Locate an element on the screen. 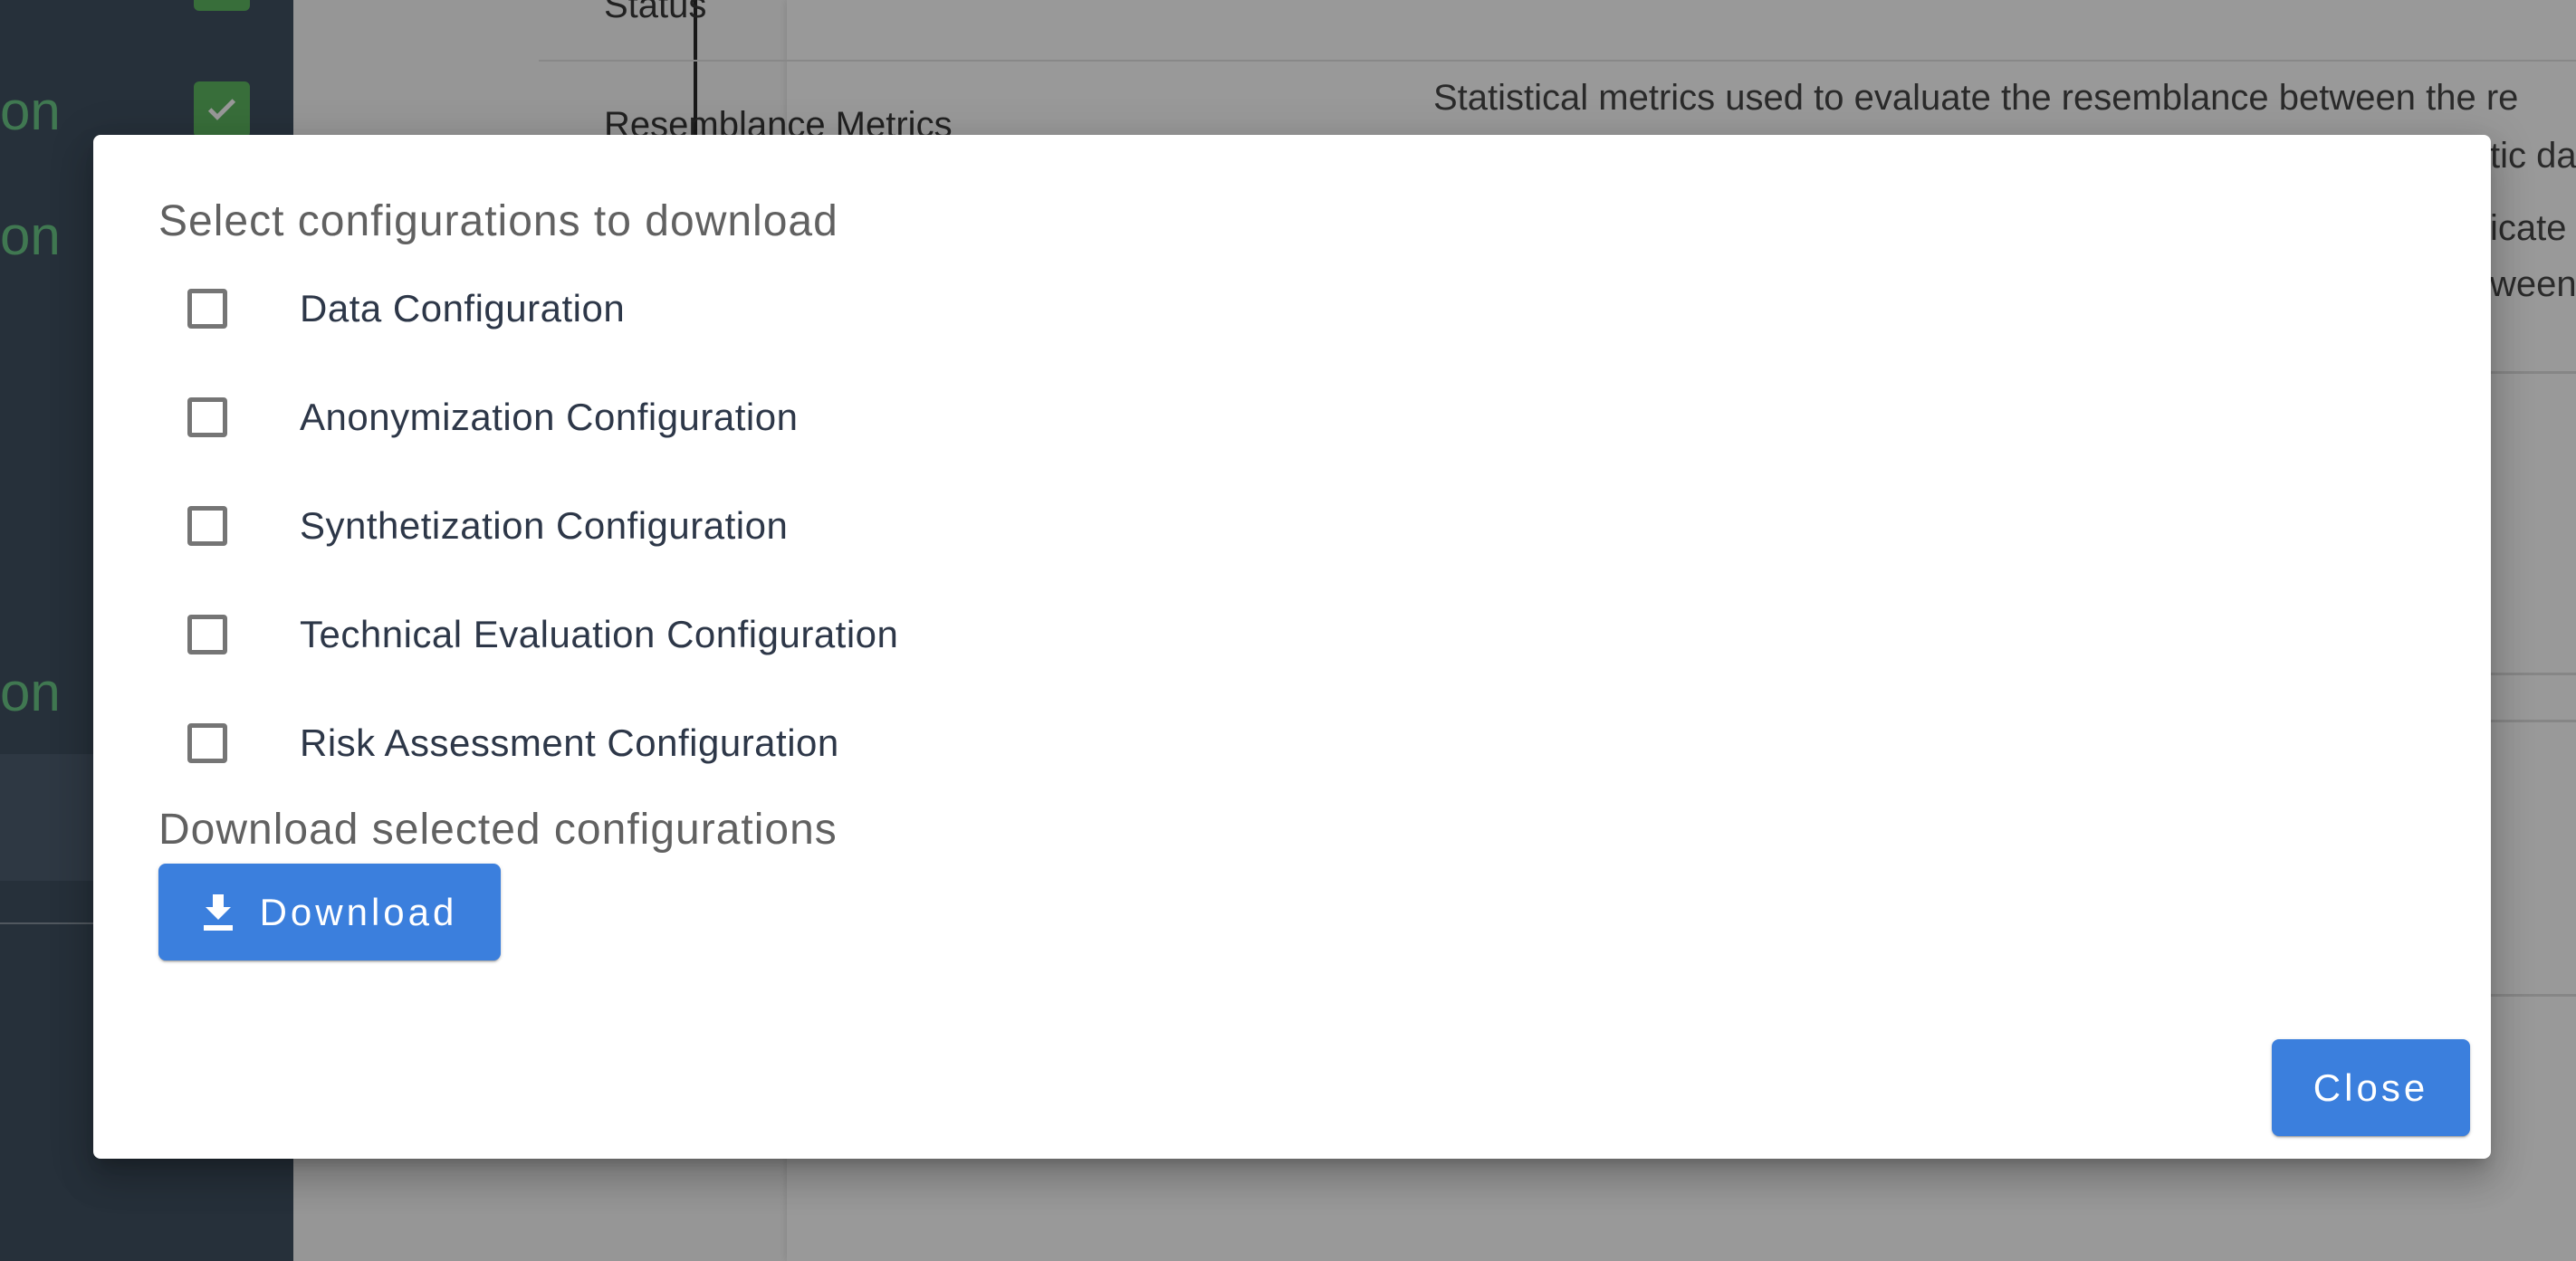 The image size is (2576, 1261). option-data-configuration: Data Configuration is located at coordinates (406, 309).